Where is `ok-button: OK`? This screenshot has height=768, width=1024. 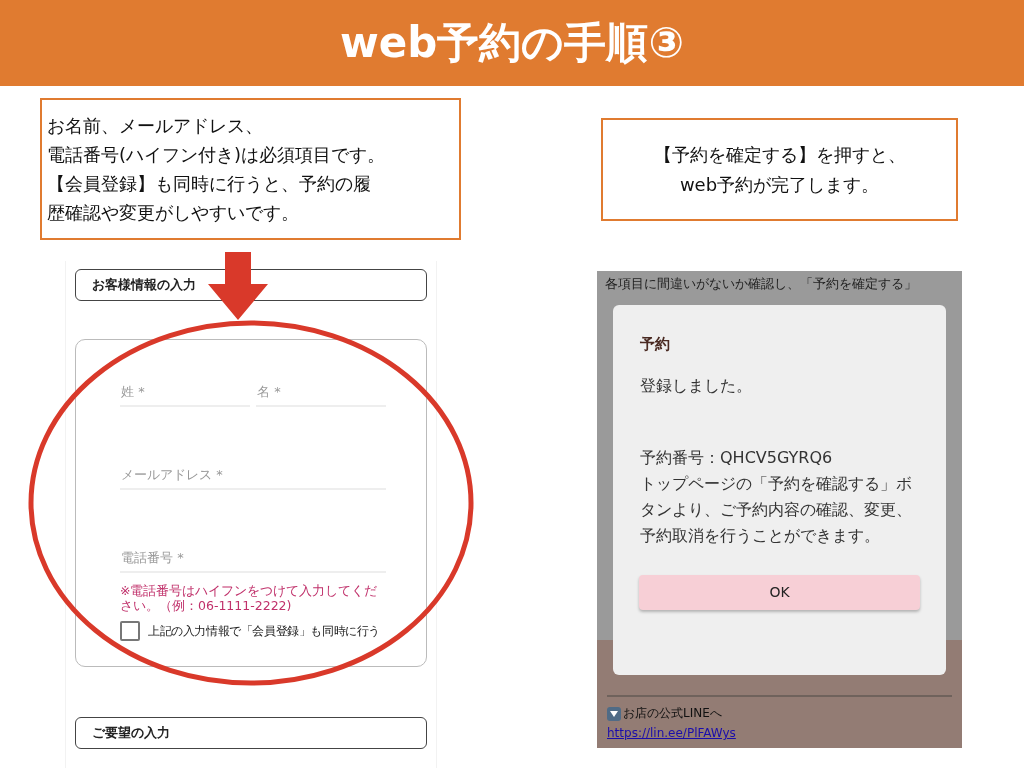 ok-button: OK is located at coordinates (779, 592).